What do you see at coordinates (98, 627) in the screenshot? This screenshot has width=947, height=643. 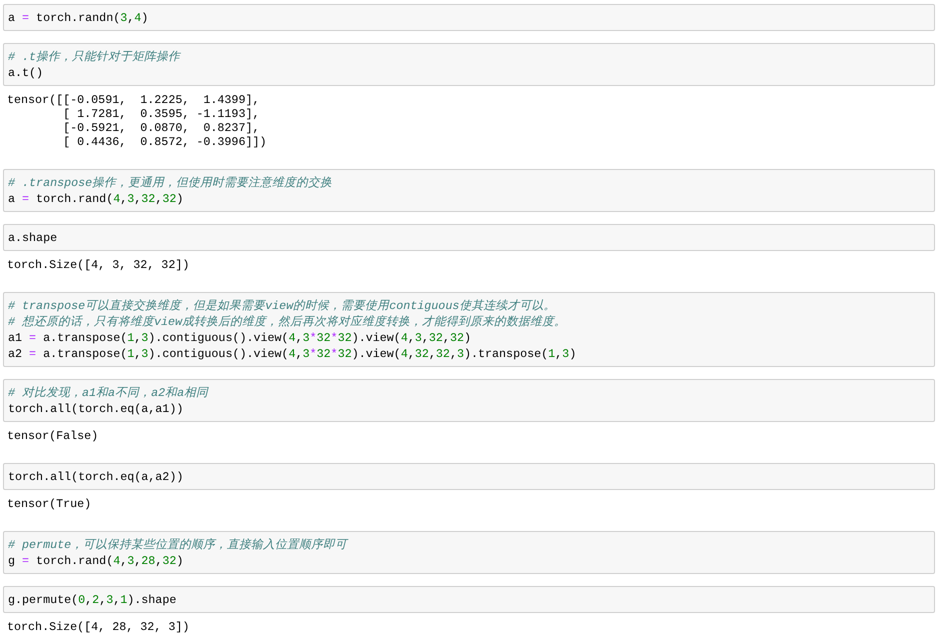 I see `output-line: torch.Size([4, 28, 32, 3])` at bounding box center [98, 627].